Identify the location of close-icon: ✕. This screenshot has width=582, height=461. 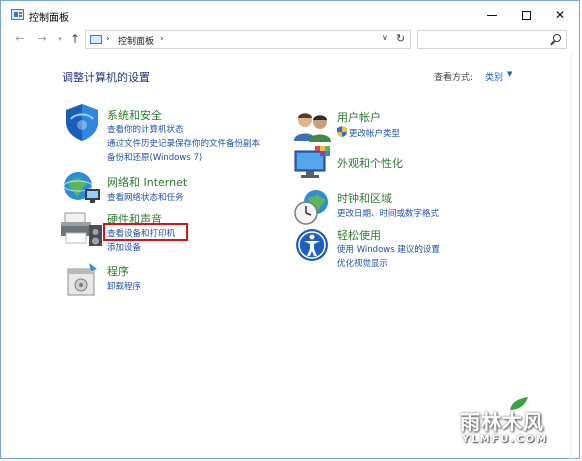
(560, 15).